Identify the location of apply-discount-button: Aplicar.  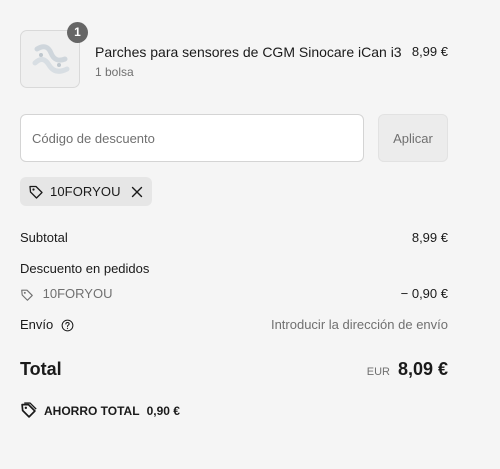
(413, 138).